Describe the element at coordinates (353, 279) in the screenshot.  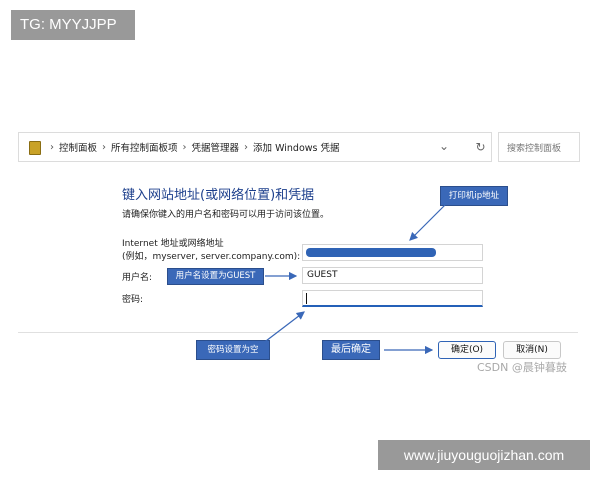
I see `annotation-arrows` at that location.